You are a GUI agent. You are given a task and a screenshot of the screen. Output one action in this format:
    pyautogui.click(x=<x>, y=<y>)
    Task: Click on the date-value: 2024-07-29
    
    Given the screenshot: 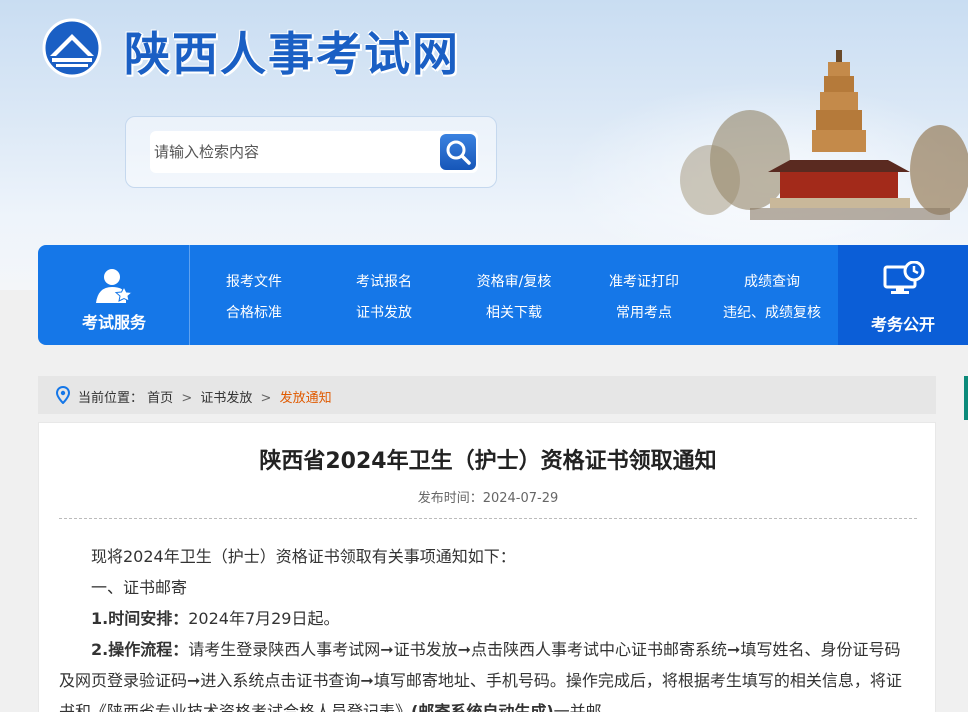 What is the action you would take?
    pyautogui.click(x=520, y=498)
    